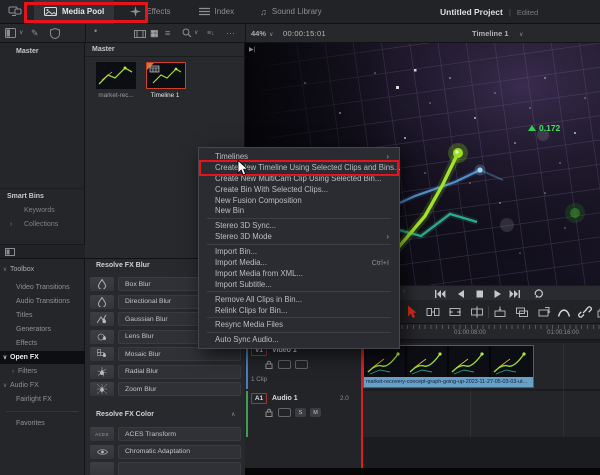  Describe the element at coordinates (522, 312) in the screenshot. I see `overwrite-clip-icon` at that location.